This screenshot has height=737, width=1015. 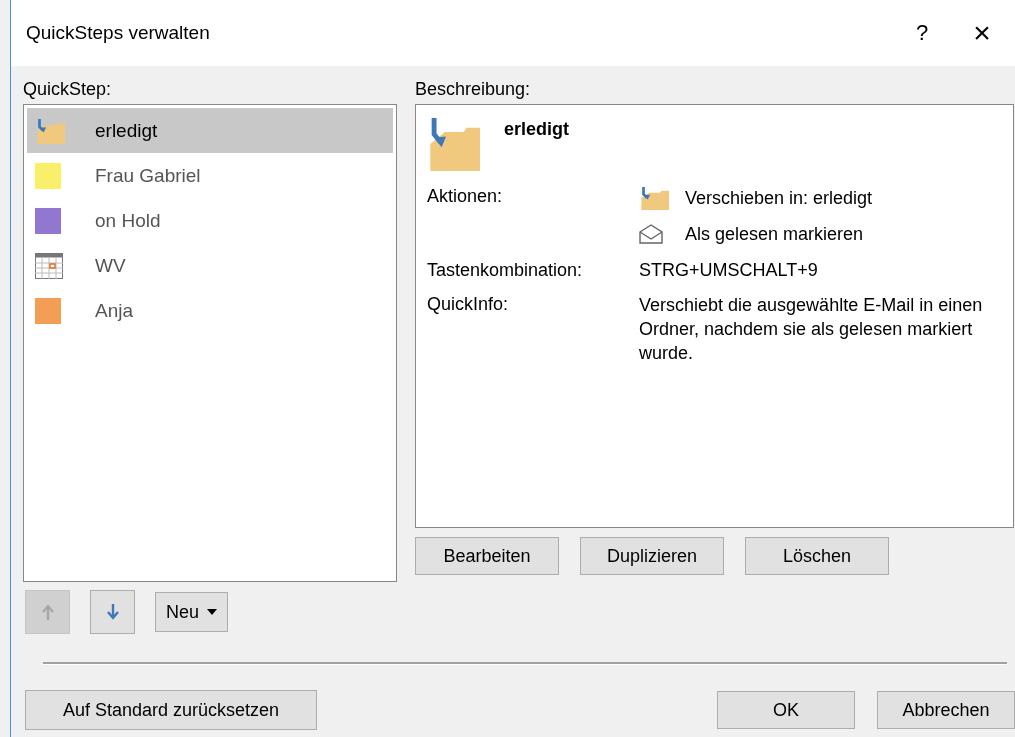 What do you see at coordinates (487, 556) in the screenshot?
I see `action-button: Bearbeiten` at bounding box center [487, 556].